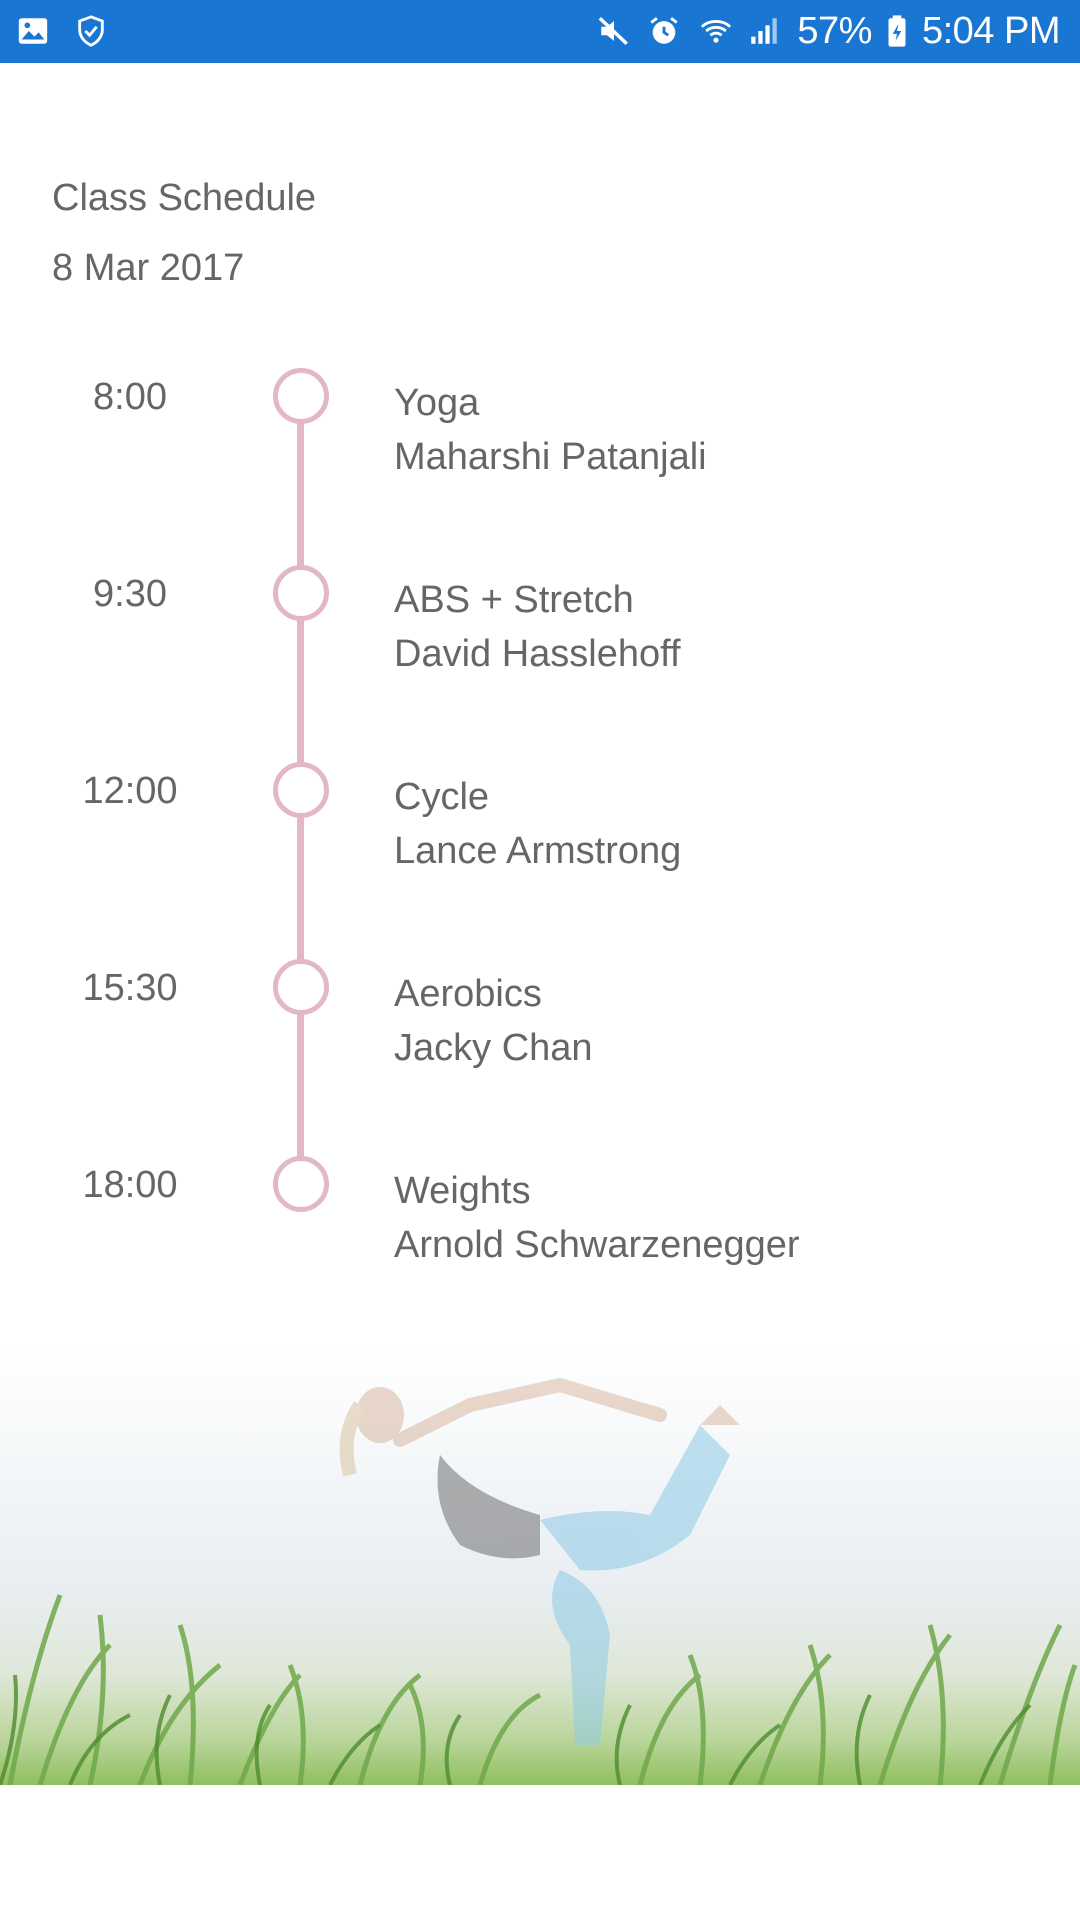 The width and height of the screenshot is (1080, 1920). Describe the element at coordinates (63, 32) in the screenshot. I see `status-left-icons` at that location.